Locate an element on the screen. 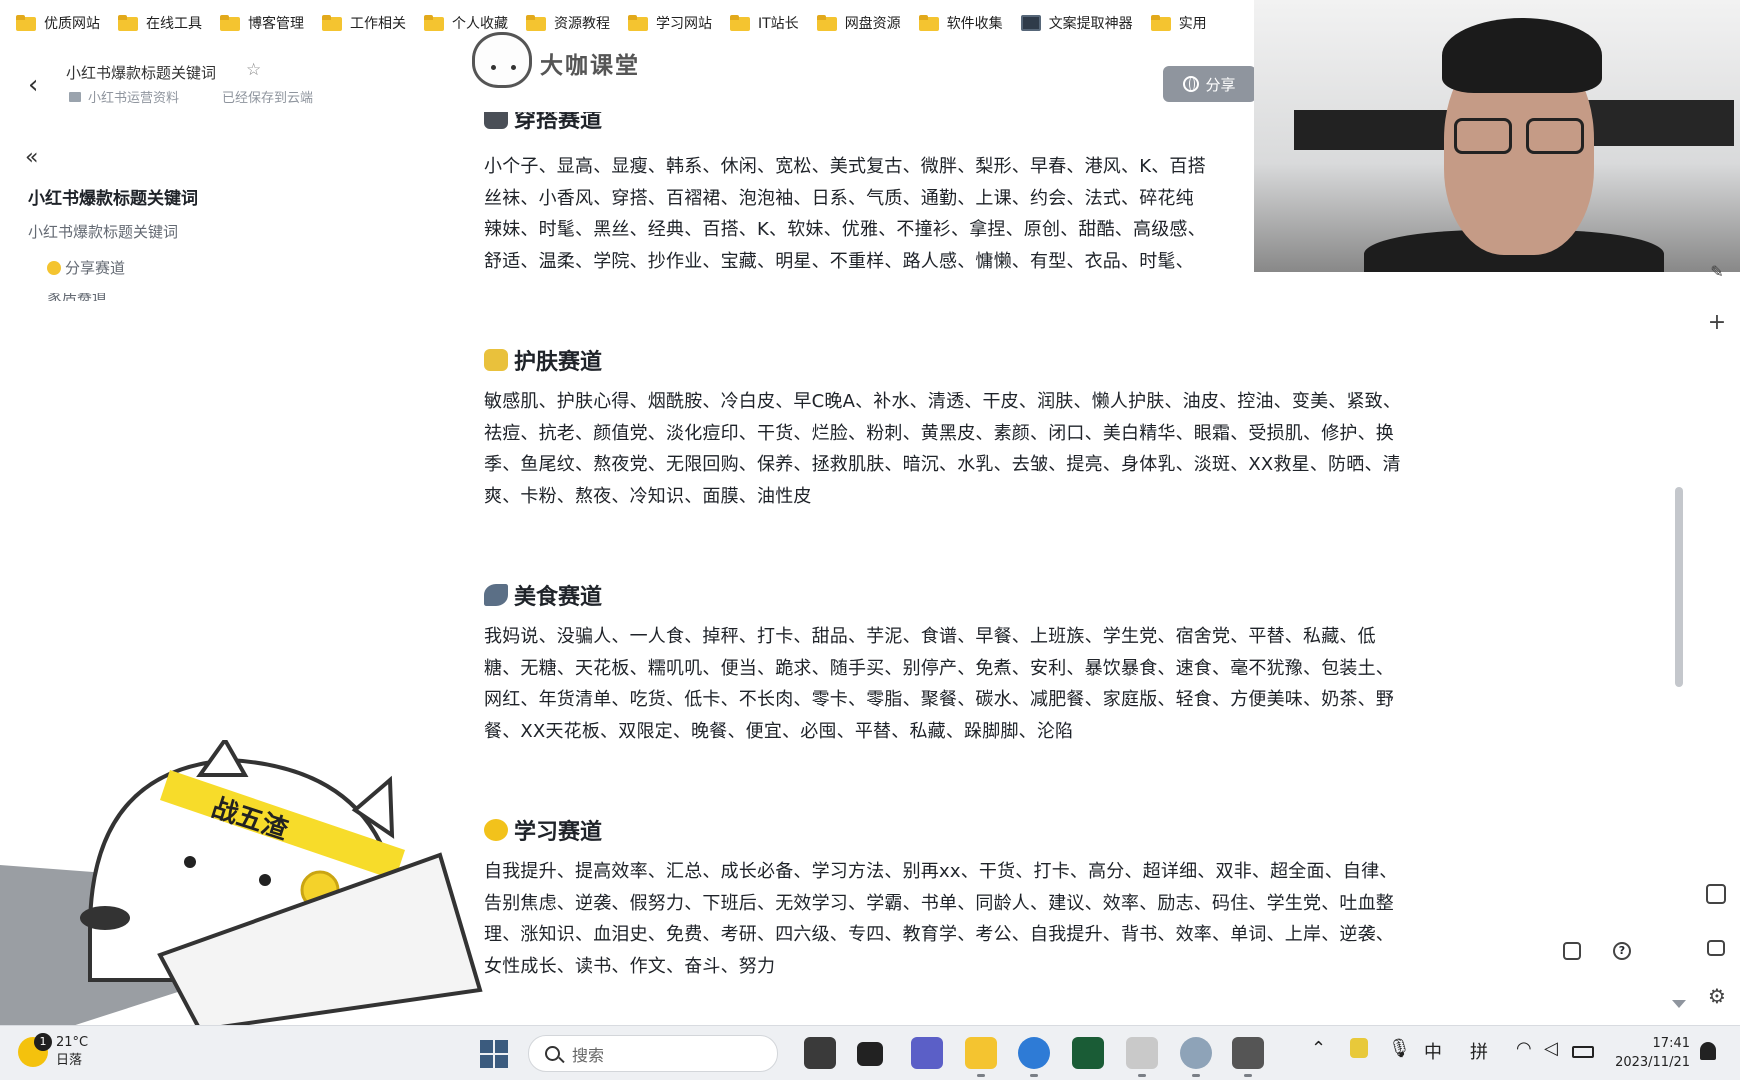 This screenshot has width=1740, height=1080. save-status: 已经保存到云端 is located at coordinates (268, 98).